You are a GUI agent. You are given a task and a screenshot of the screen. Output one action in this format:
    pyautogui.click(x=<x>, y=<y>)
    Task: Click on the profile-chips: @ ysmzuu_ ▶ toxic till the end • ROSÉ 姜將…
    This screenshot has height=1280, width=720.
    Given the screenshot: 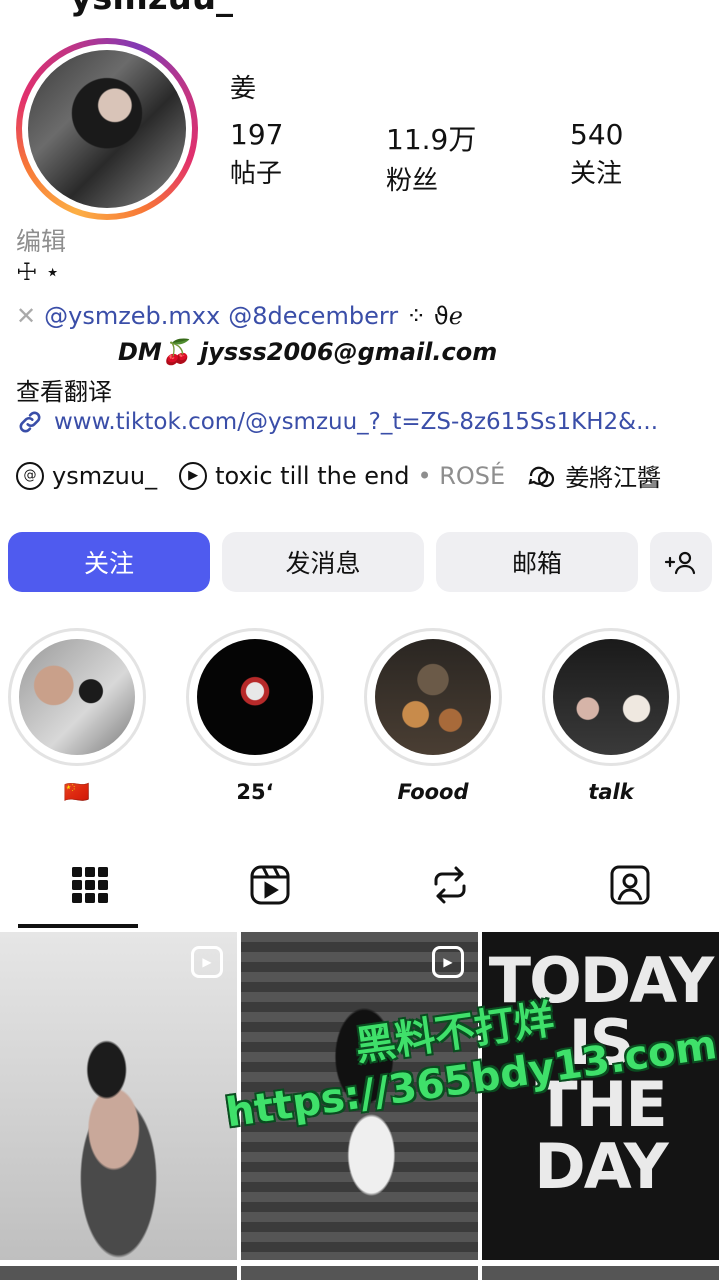 What is the action you would take?
    pyautogui.click(x=338, y=475)
    